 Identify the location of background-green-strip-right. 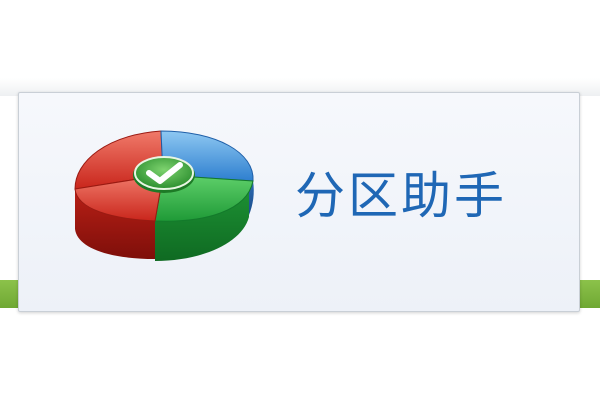
(589, 294).